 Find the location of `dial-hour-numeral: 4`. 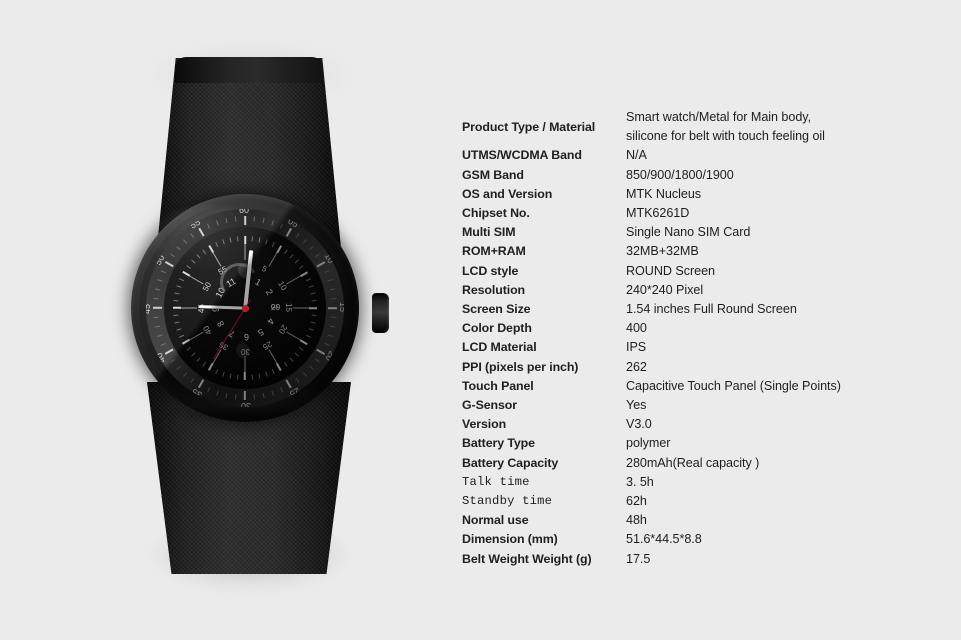

dial-hour-numeral: 4 is located at coordinates (271, 321).